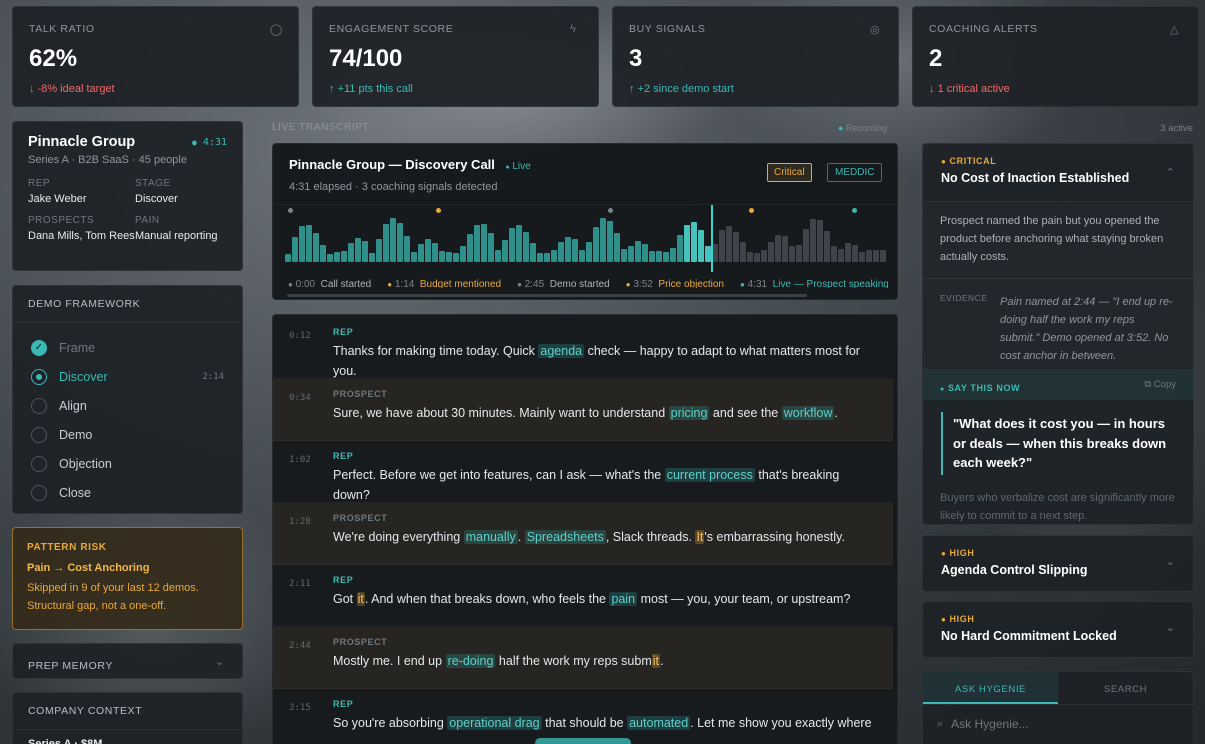 Image resolution: width=1205 pixels, height=744 pixels. I want to click on keyword-highlight: re-doing, so click(470, 661).